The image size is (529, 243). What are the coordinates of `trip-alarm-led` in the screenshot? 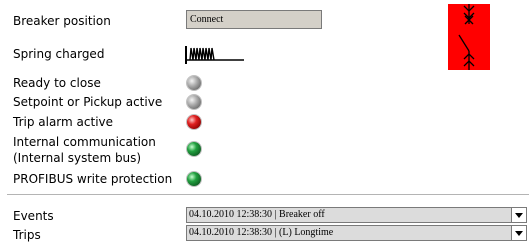 It's located at (194, 122).